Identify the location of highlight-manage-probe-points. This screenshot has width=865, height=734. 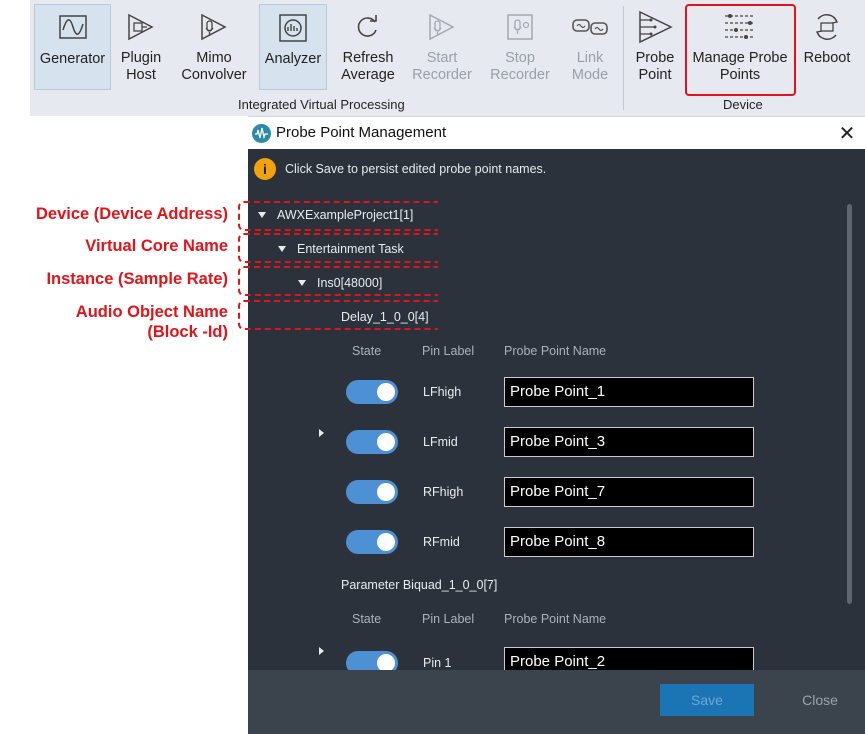
(740, 50).